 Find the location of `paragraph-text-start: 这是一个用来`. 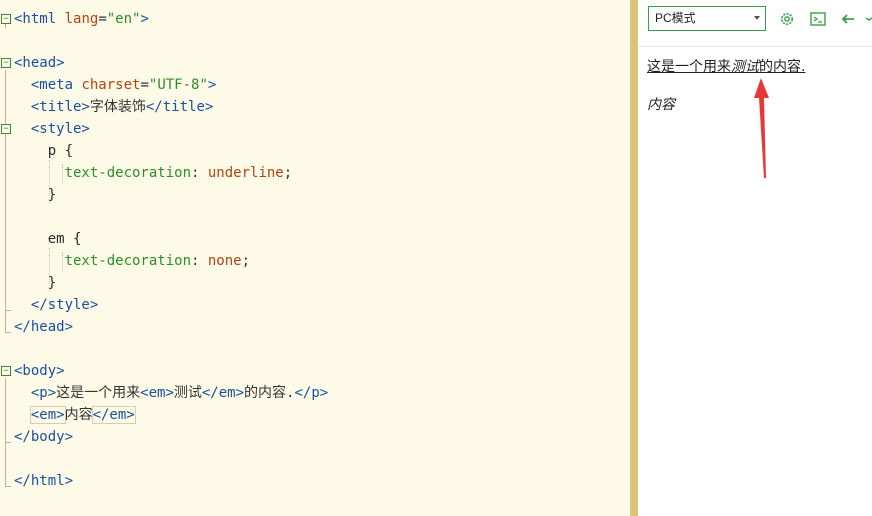

paragraph-text-start: 这是一个用来 is located at coordinates (689, 67).